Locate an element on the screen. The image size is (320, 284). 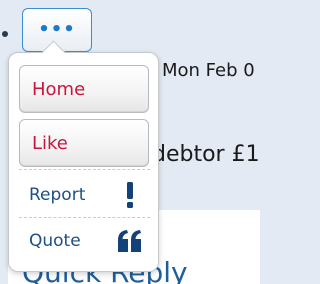
menu-item-like: Like is located at coordinates (84, 143).